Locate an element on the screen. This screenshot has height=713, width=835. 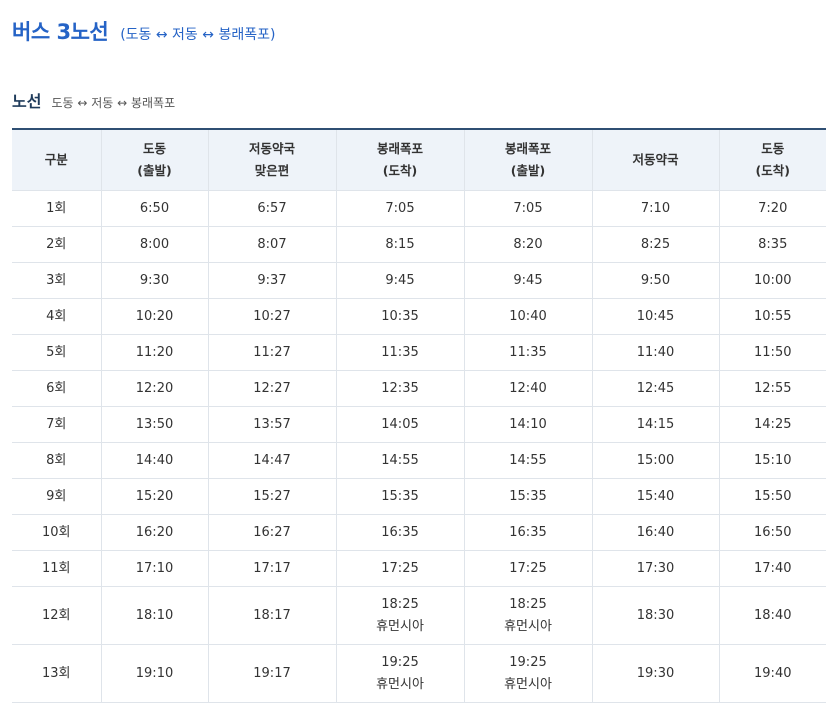
cell-value: 14:40 is located at coordinates (154, 460).